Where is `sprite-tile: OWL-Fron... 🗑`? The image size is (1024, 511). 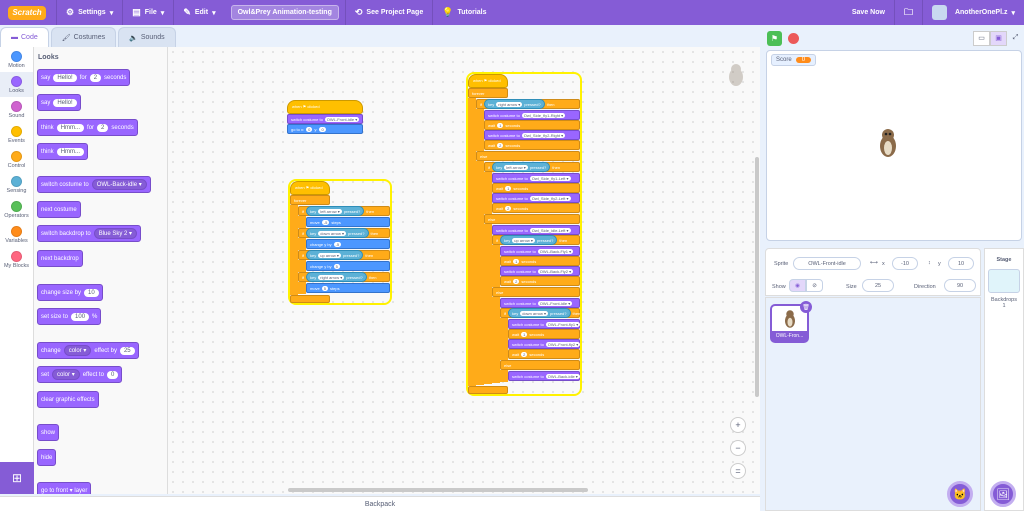 sprite-tile: OWL-Fron... 🗑 is located at coordinates (791, 322).